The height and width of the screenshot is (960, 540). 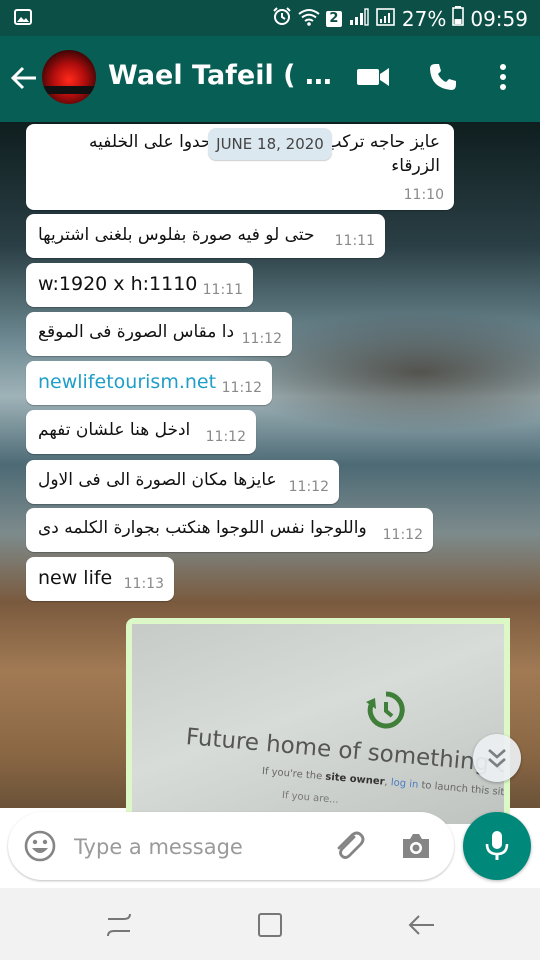 What do you see at coordinates (503, 79) in the screenshot?
I see `more-vert-icon` at bounding box center [503, 79].